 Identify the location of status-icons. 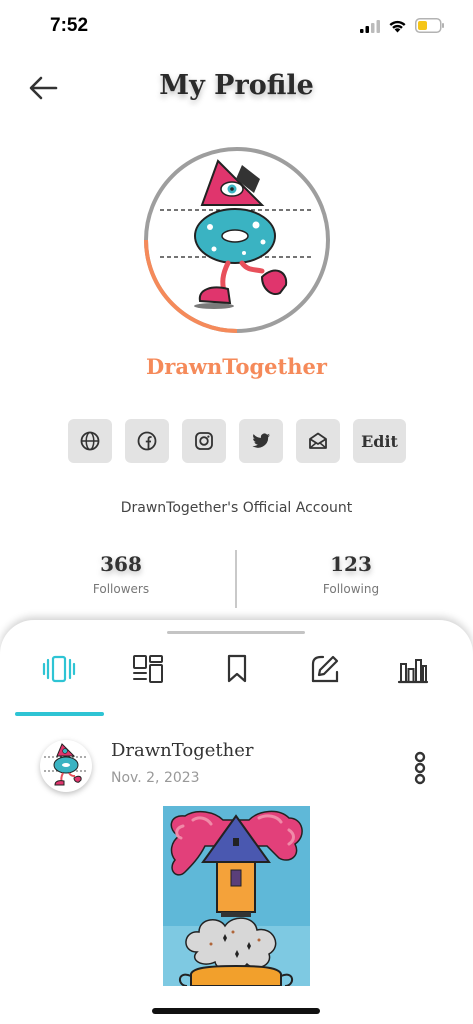
(402, 25).